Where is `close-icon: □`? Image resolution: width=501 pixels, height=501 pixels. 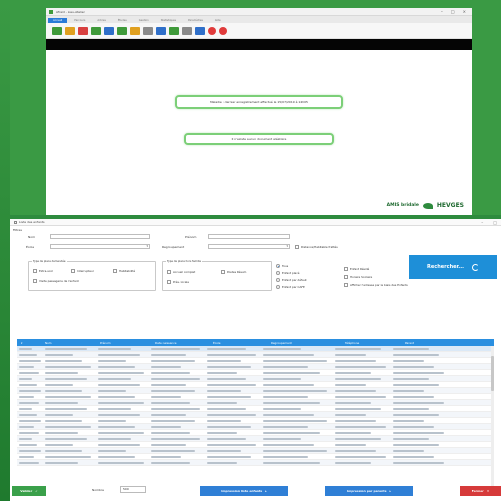
close-icon: □ is located at coordinates (495, 222).